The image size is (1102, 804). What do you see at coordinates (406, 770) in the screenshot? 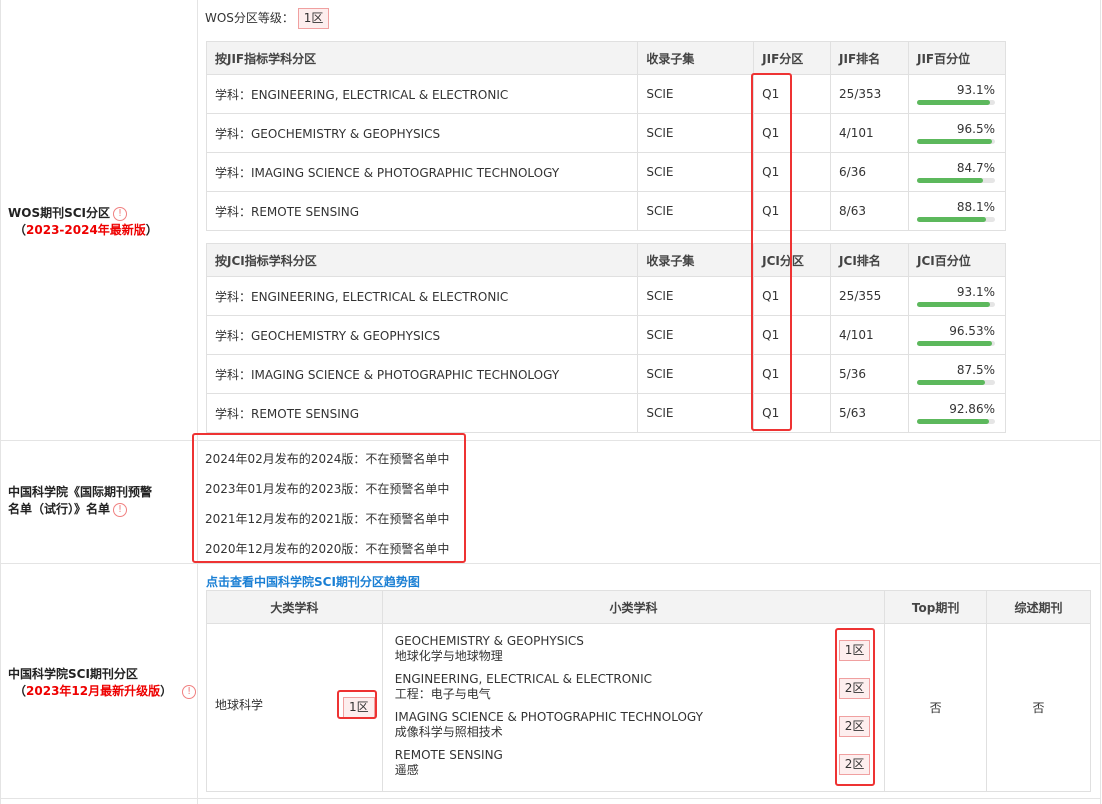
I see `cas-minor-cn: 遥感` at bounding box center [406, 770].